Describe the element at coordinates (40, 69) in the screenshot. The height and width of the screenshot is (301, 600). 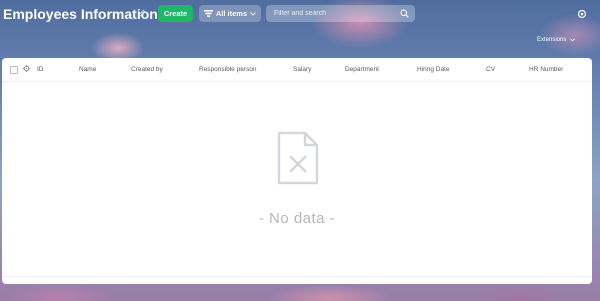
I see `column-header-id: ID` at that location.